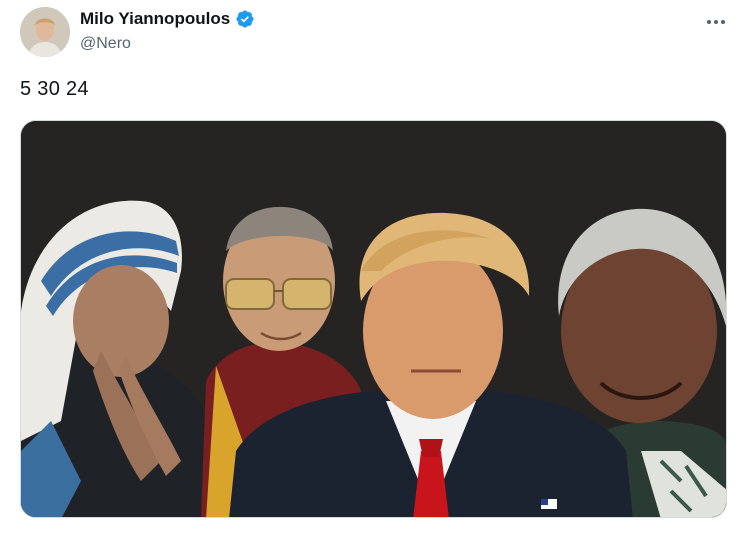 This screenshot has height=539, width=742. I want to click on more-options-button, so click(716, 22).